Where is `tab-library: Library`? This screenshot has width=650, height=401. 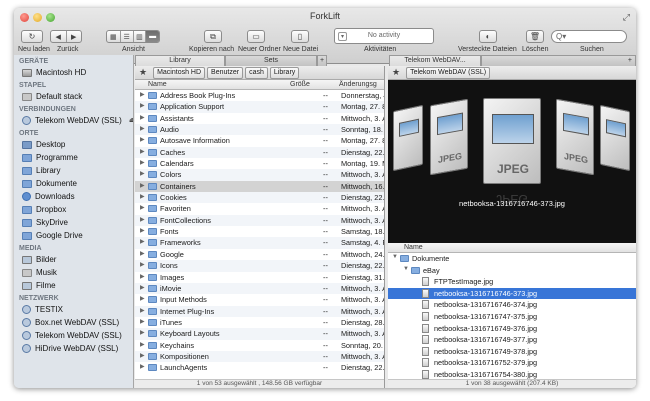
tab-library: Library is located at coordinates (180, 60).